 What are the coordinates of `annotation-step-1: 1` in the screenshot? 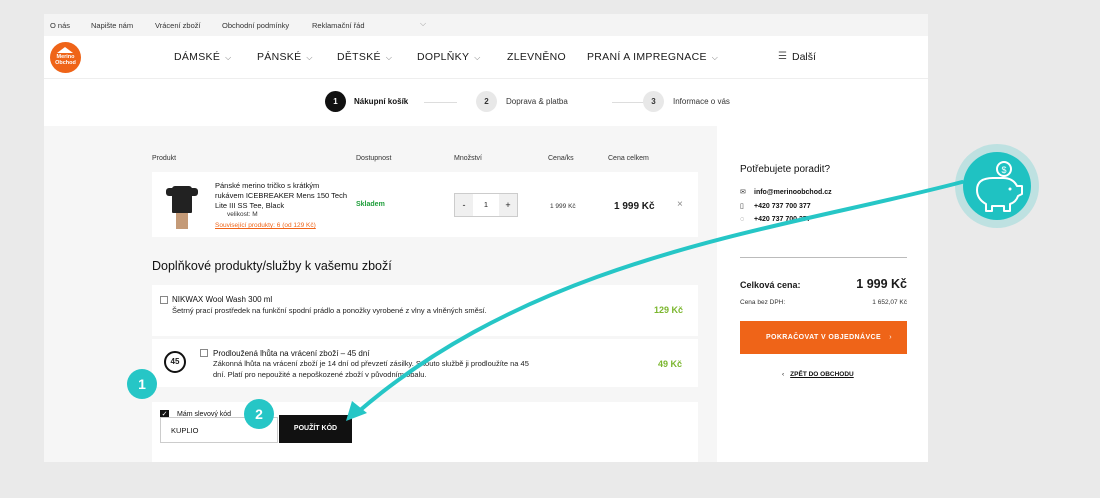 It's located at (142, 384).